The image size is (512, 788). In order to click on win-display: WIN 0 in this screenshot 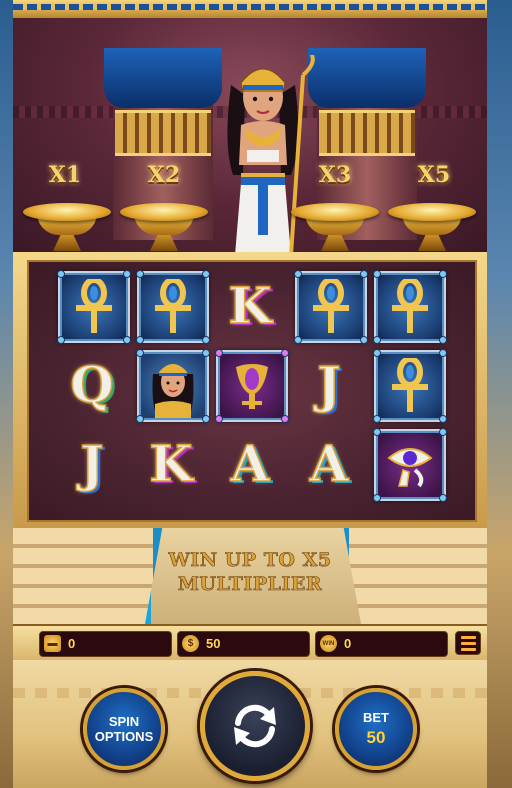, I will do `click(381, 644)`.